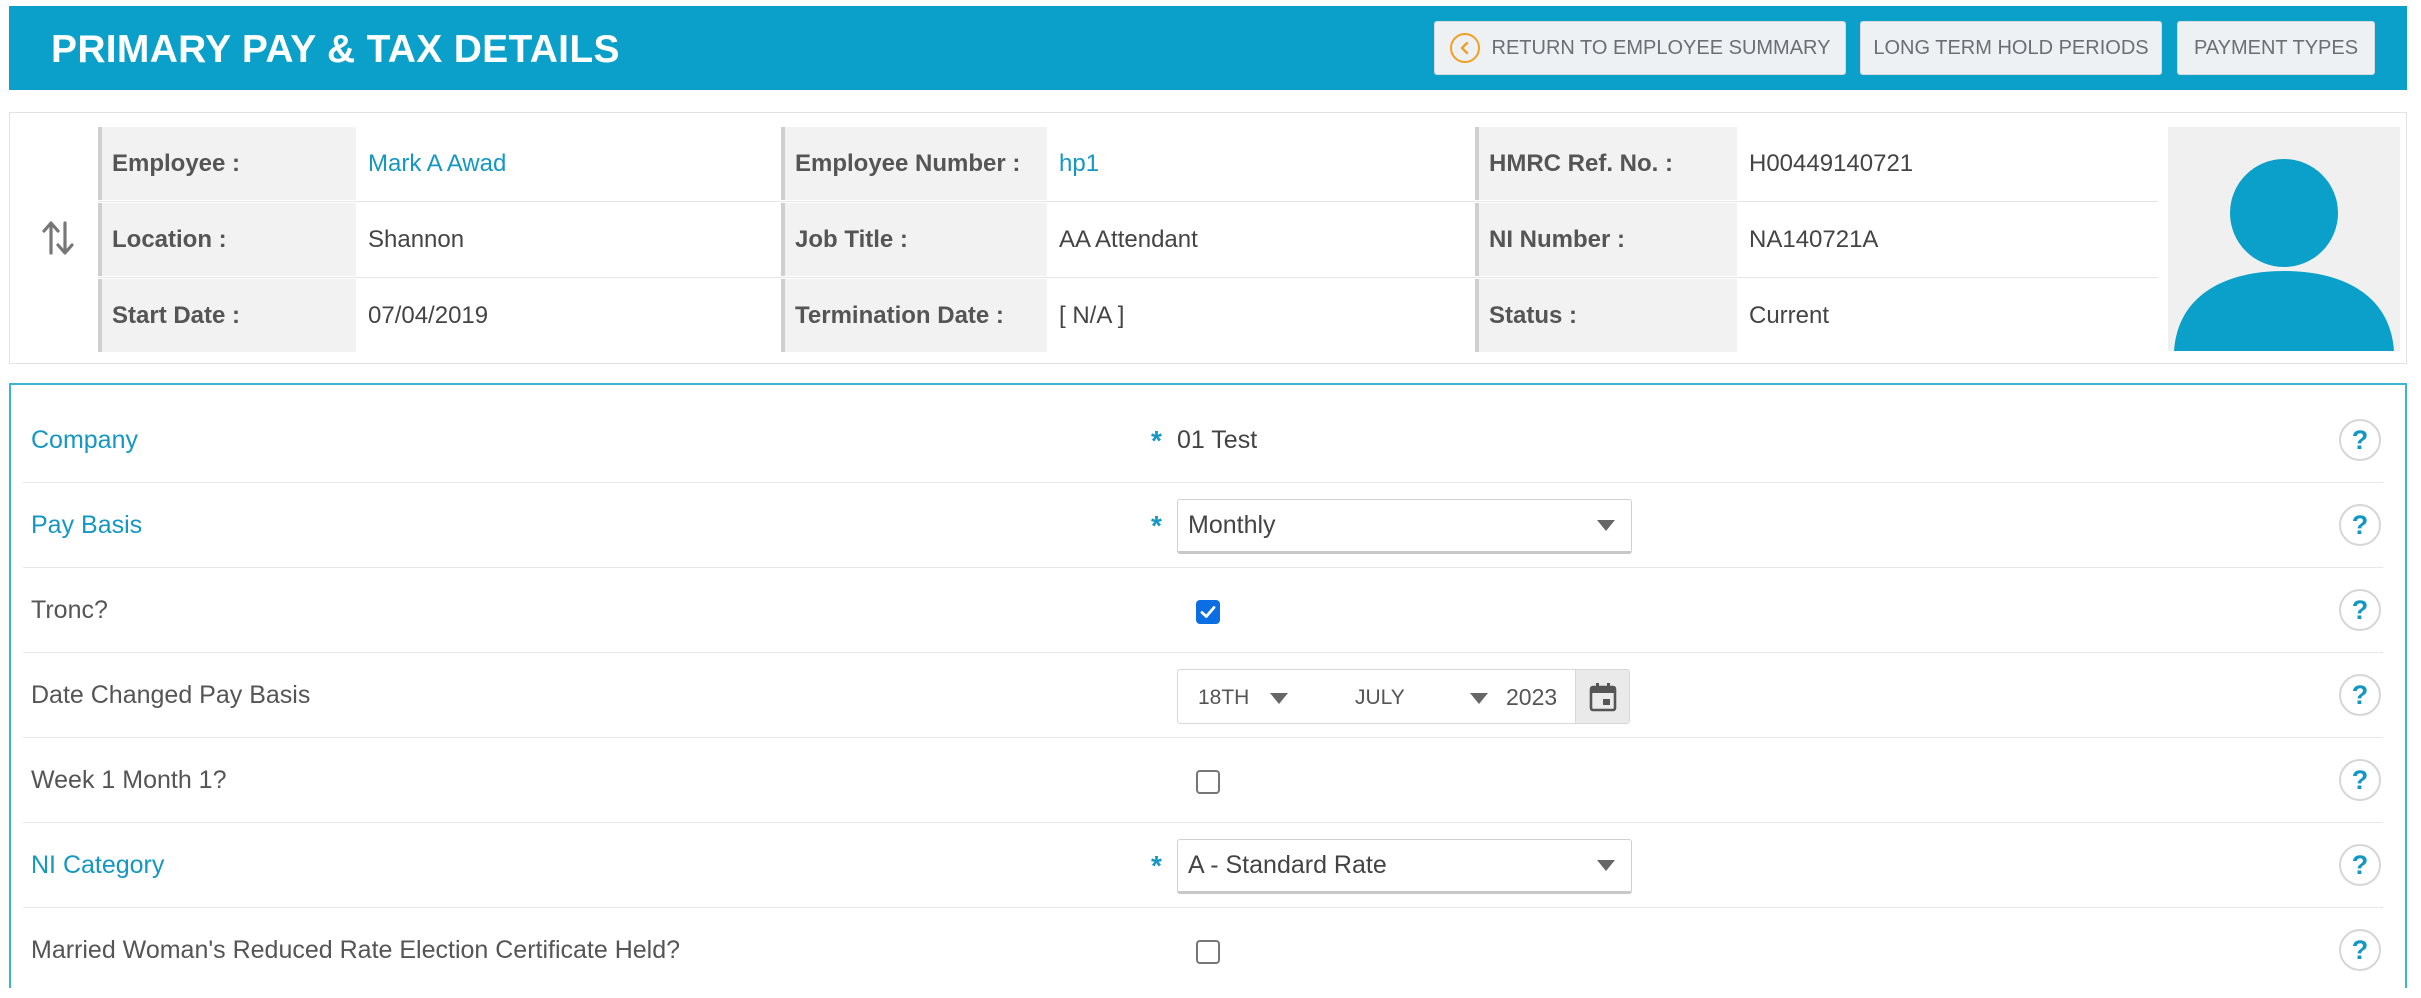 This screenshot has height=998, width=2421. I want to click on payment-types-button-label: PAYMENT TYPES, so click(2276, 47).